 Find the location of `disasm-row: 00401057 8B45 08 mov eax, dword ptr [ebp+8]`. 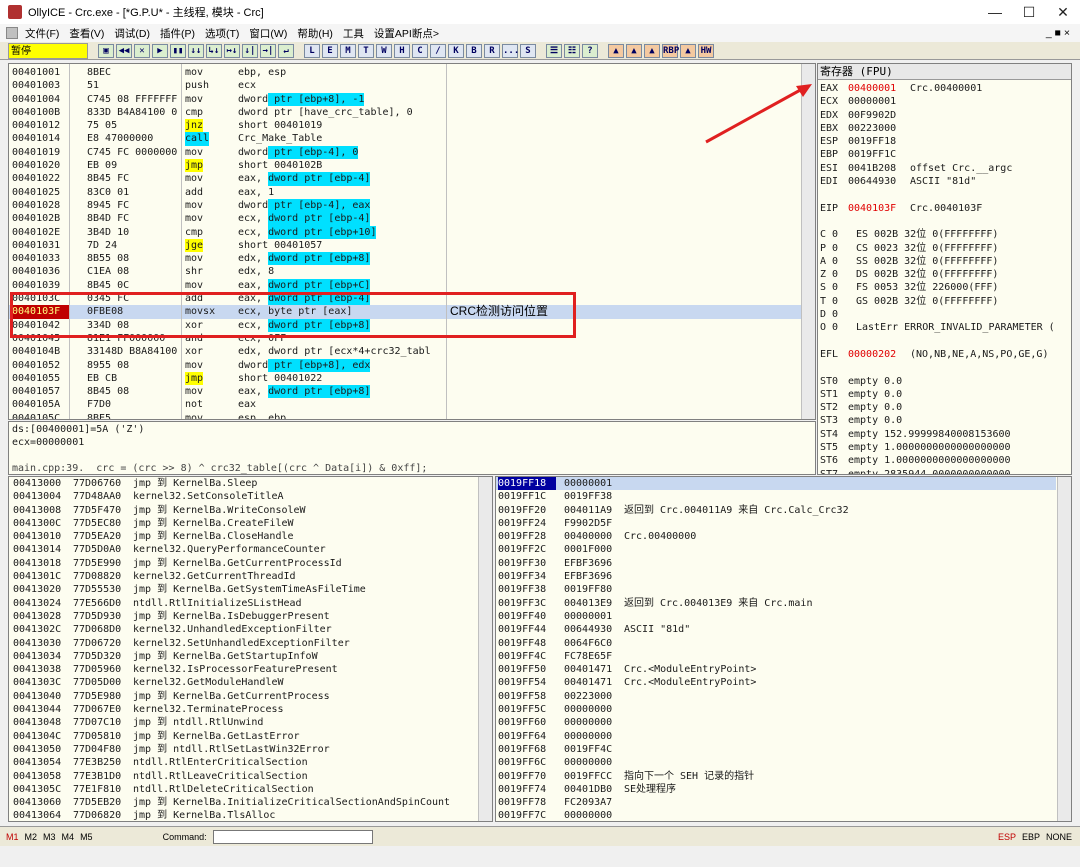

disasm-row: 00401057 8B45 08 mov eax, dword ptr [ebp+8] is located at coordinates (406, 392).